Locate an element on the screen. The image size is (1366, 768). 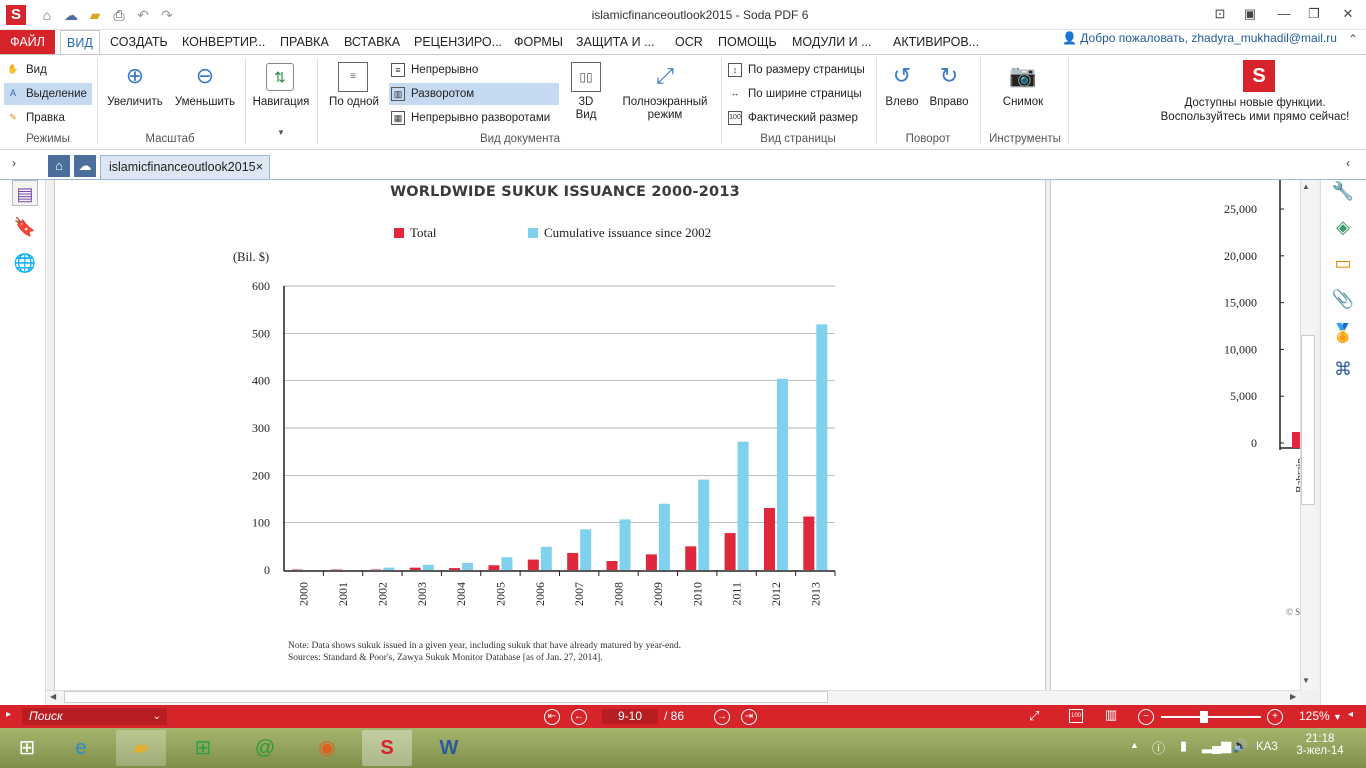
menu-tab-5: ВСТАВКА is located at coordinates (372, 42).